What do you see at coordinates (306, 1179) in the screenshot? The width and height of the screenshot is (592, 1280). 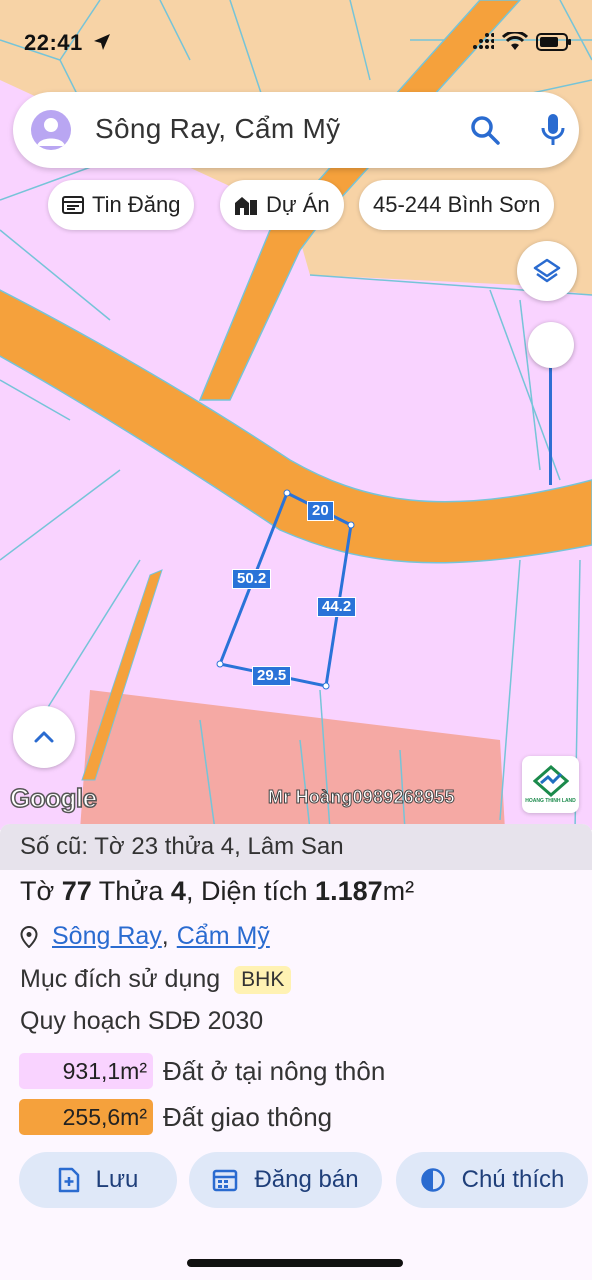 I see `post-sale-button-label: Đăng bán` at bounding box center [306, 1179].